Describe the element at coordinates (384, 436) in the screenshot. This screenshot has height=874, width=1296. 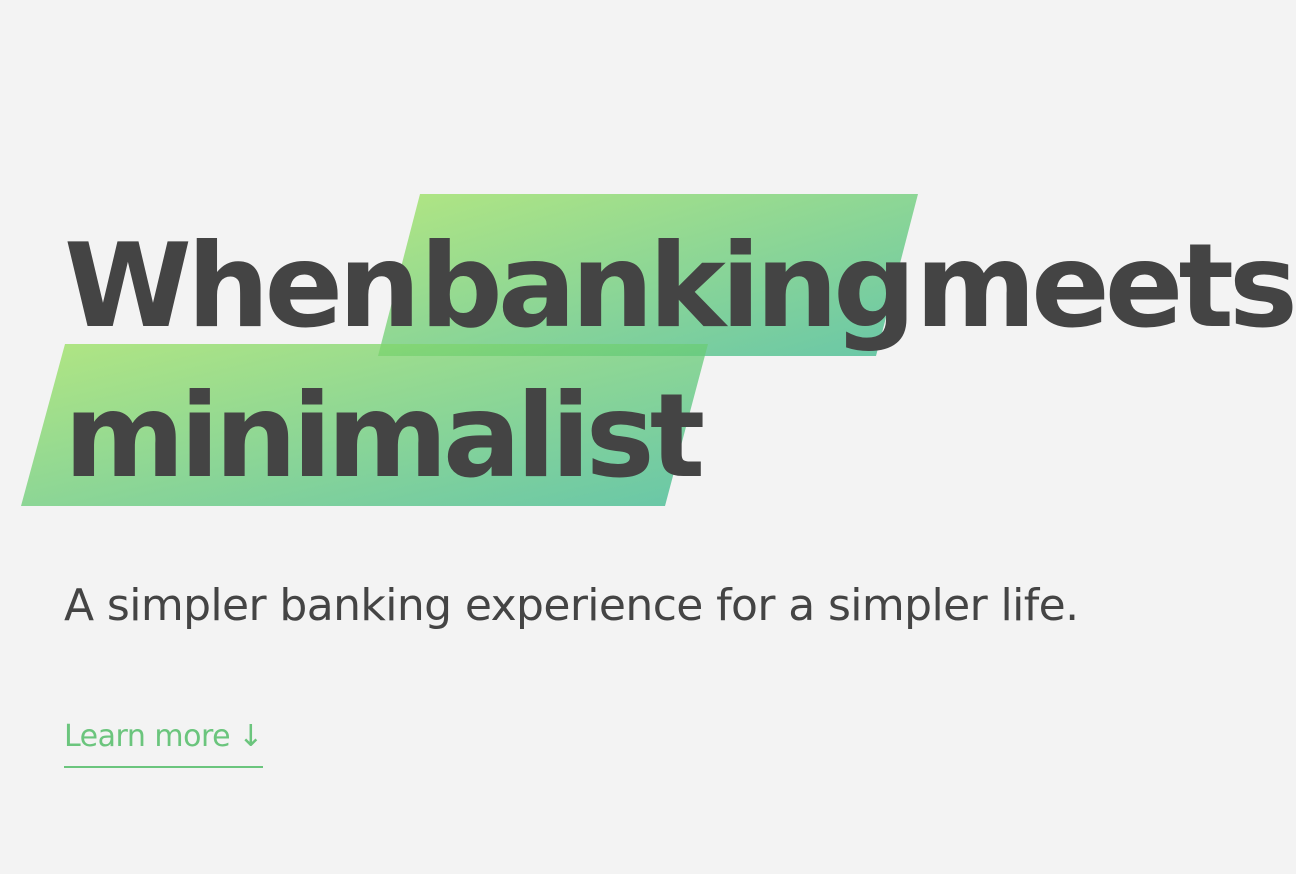
I see `hero-title-word-minimalist: minimalist` at that location.